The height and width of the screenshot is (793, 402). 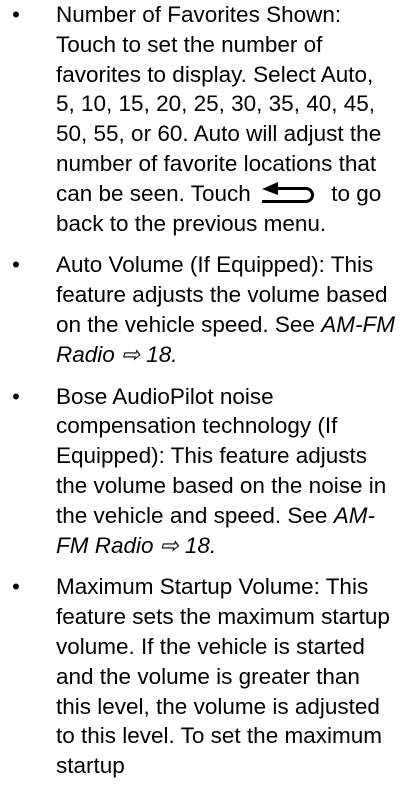 What do you see at coordinates (288, 192) in the screenshot?
I see `back-arrow-icon` at bounding box center [288, 192].